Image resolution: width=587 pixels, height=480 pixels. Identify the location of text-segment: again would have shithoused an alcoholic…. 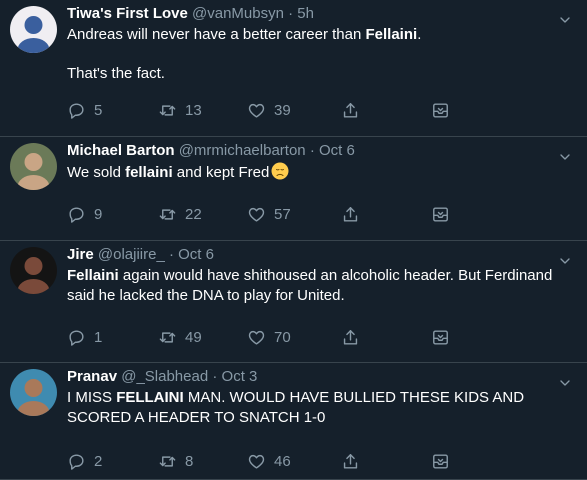
(310, 285).